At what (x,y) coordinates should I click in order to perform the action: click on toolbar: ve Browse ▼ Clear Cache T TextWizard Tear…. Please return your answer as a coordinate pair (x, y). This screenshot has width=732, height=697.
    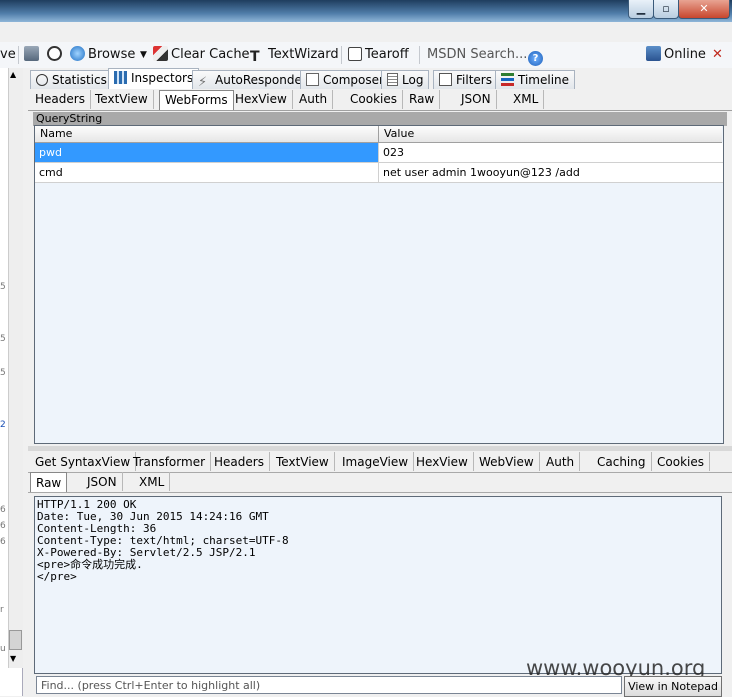
    Looking at the image, I should click on (366, 55).